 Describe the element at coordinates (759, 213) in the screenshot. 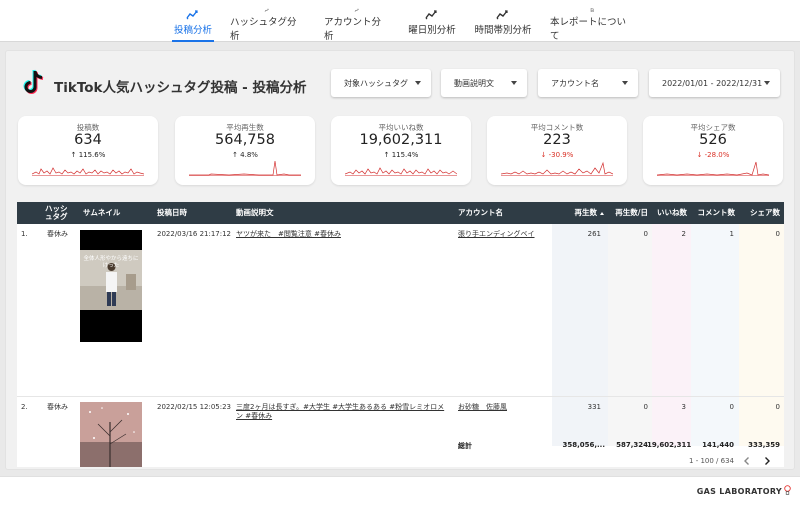

I see `column-header-shares: シェア数` at that location.